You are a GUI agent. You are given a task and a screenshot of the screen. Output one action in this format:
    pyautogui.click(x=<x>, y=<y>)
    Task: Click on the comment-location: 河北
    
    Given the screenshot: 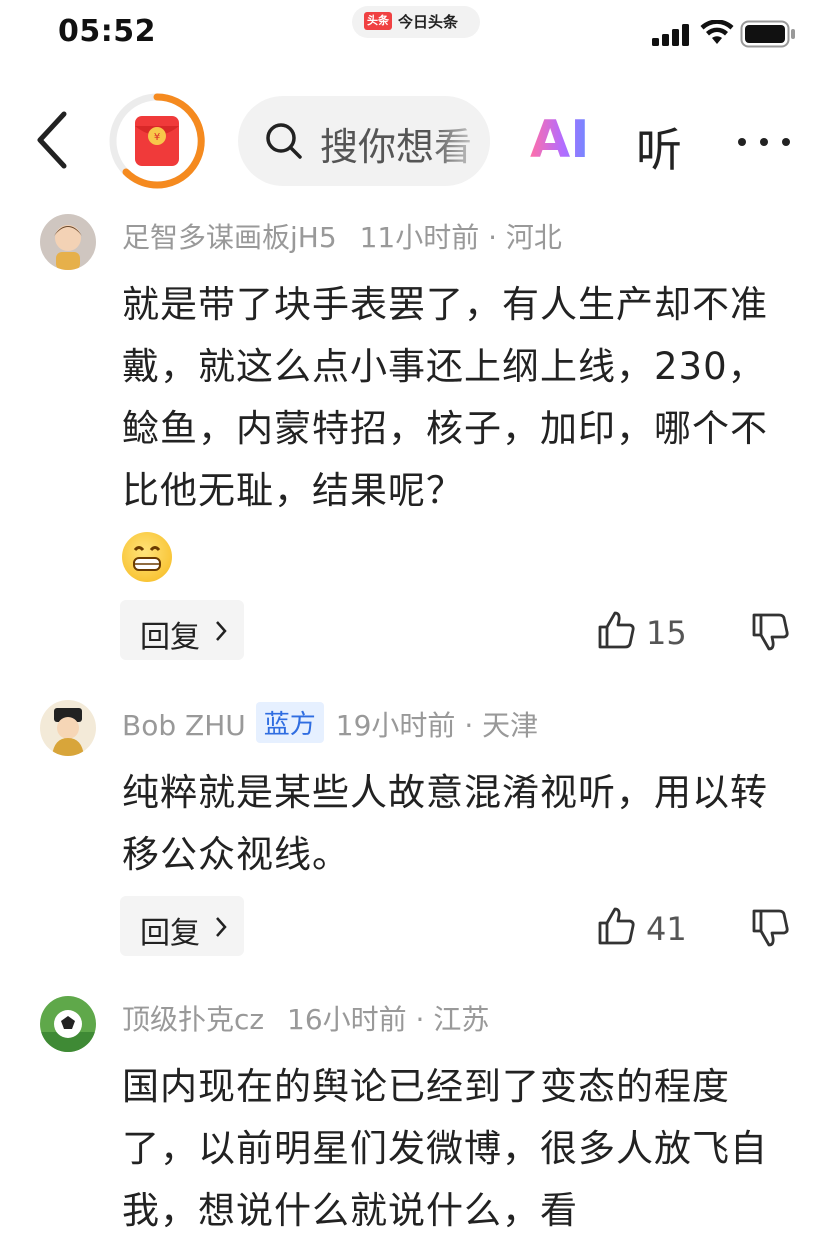 What is the action you would take?
    pyautogui.click(x=533, y=237)
    